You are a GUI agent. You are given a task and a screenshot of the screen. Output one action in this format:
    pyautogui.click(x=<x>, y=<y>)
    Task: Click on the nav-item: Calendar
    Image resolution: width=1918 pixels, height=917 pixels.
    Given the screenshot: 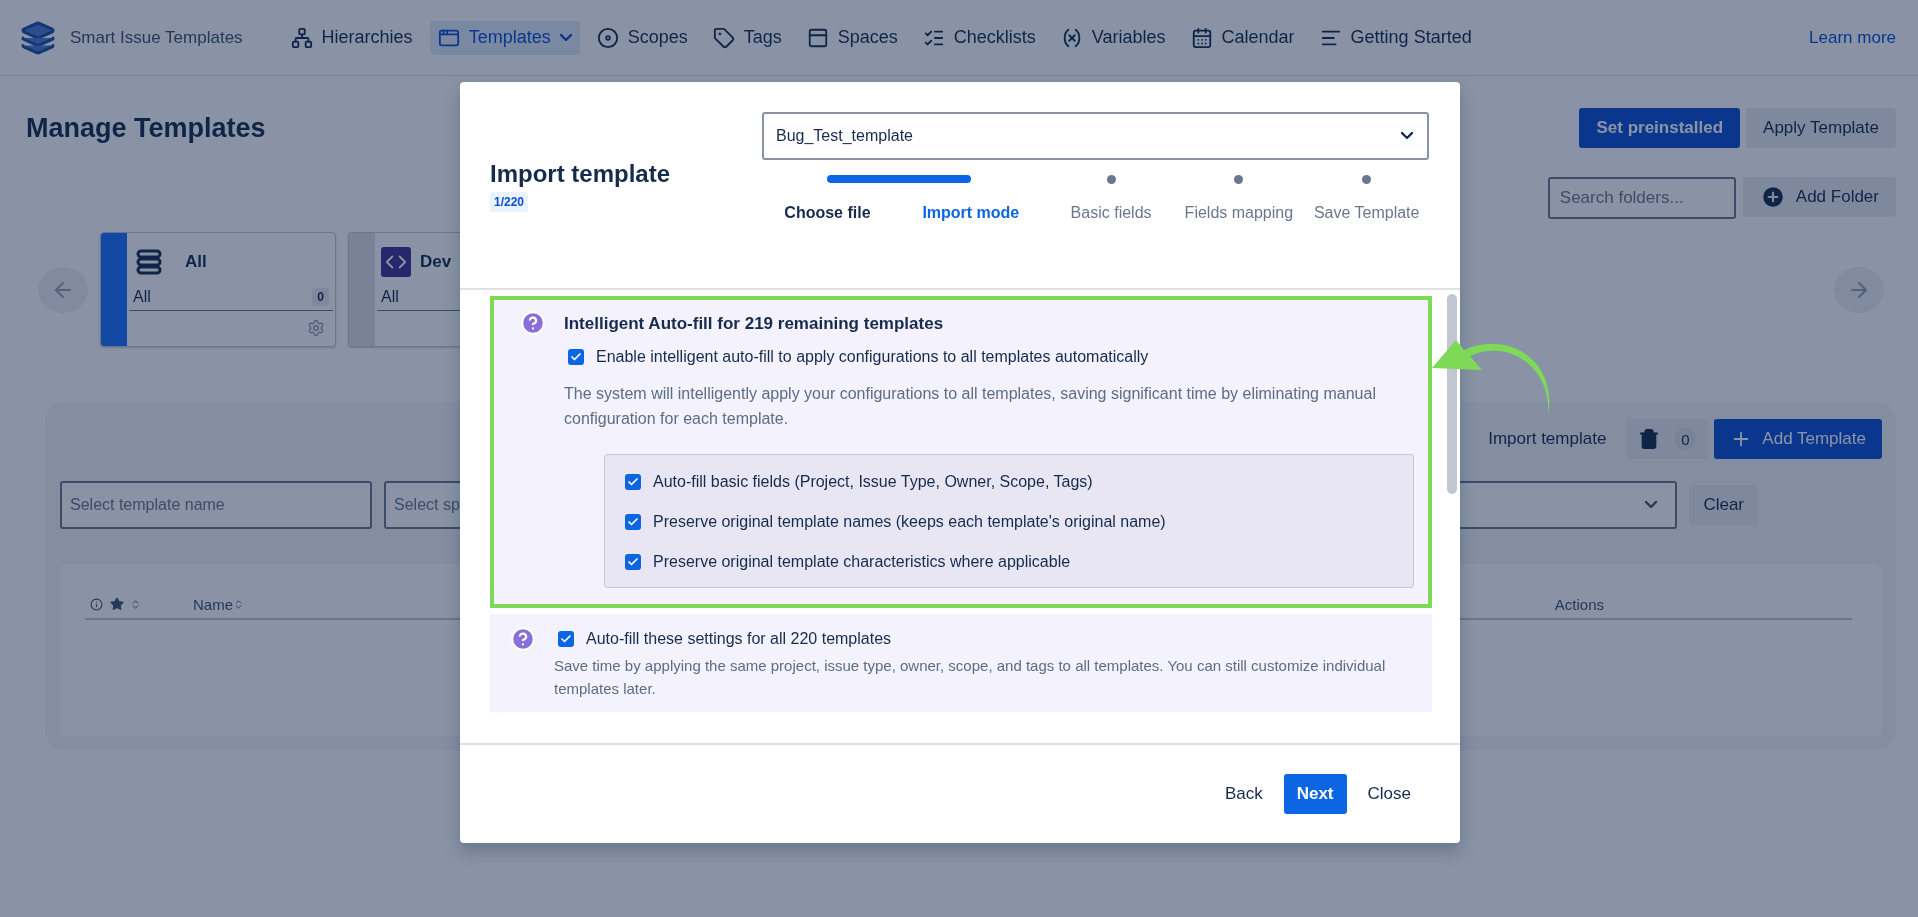 What is the action you would take?
    pyautogui.click(x=1242, y=37)
    